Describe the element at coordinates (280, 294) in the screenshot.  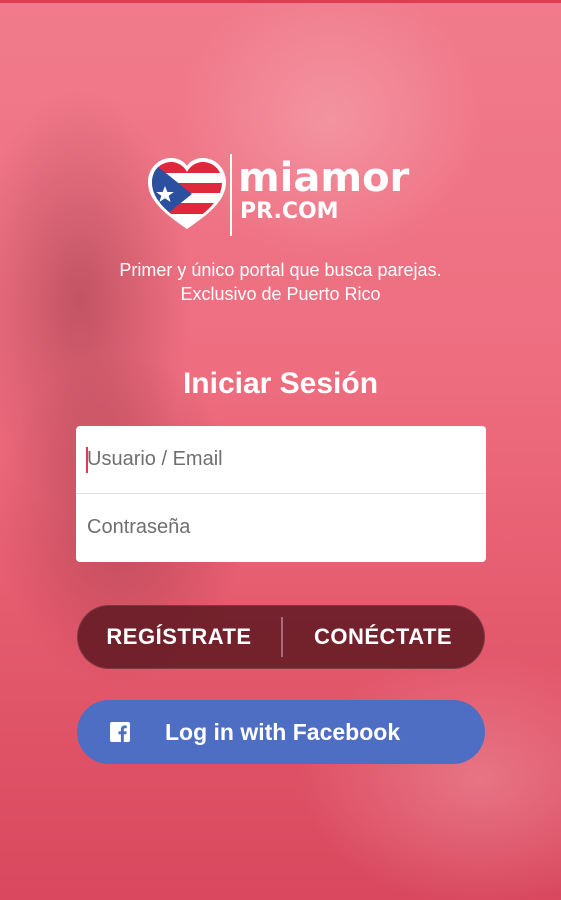
I see `tagline-line-2: Exclusivo de Puerto Rico` at that location.